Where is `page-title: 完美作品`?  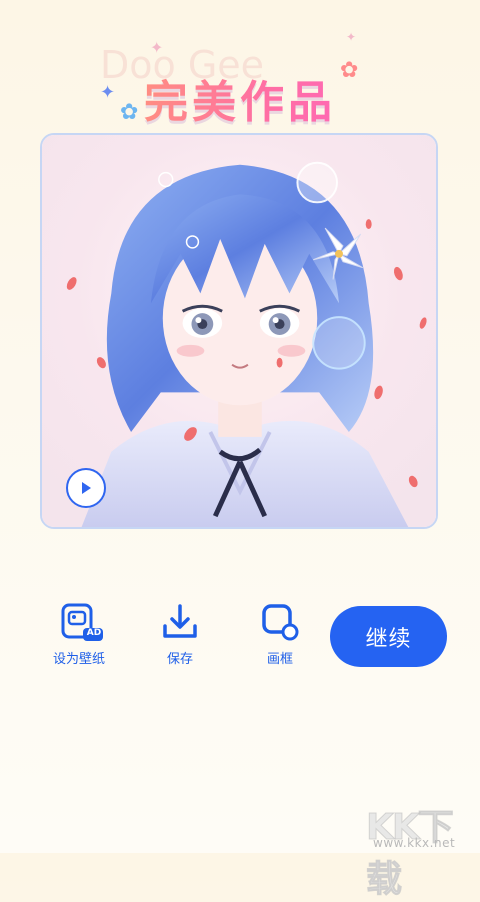
page-title: 完美作品 is located at coordinates (240, 98).